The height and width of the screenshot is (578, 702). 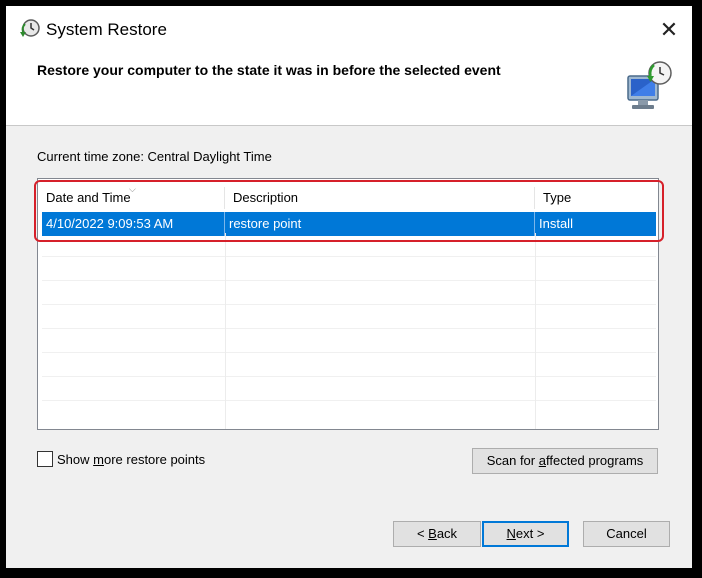 I want to click on window-title: System Restore, so click(x=106, y=29).